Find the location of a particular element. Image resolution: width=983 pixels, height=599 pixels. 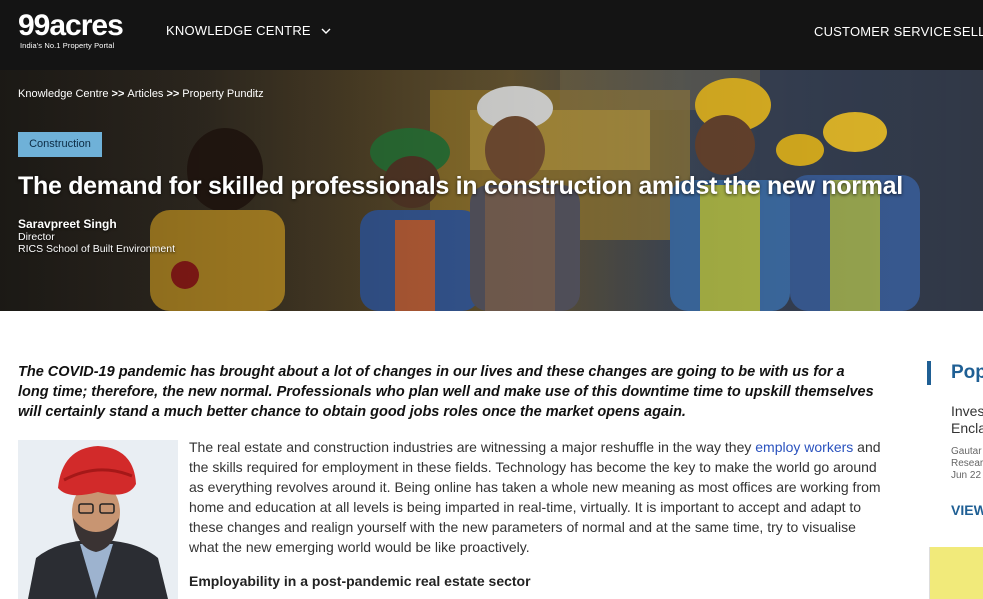

sidebar-article-title-line: Inves is located at coordinates (967, 411).